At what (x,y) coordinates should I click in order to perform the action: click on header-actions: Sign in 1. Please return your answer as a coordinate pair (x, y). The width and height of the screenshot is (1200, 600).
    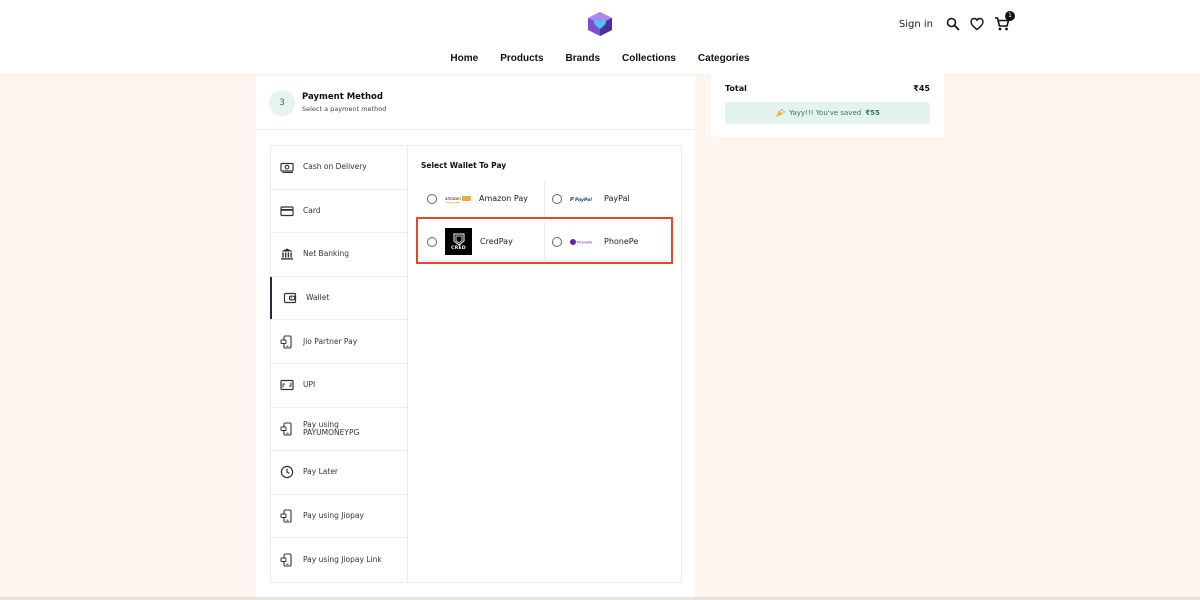
    Looking at the image, I should click on (957, 22).